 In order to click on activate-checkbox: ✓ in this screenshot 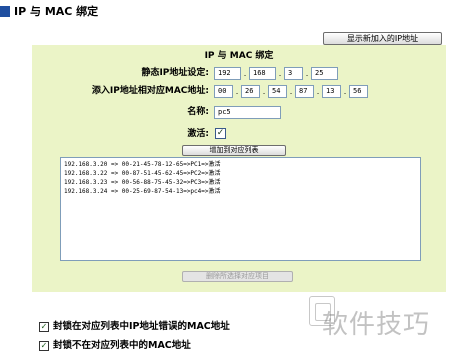, I will do `click(220, 133)`.